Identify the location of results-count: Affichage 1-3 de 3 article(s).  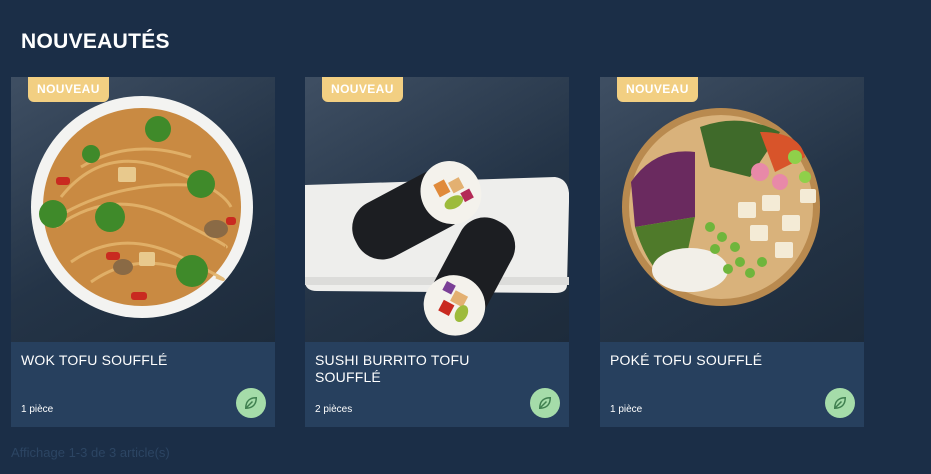
(90, 452).